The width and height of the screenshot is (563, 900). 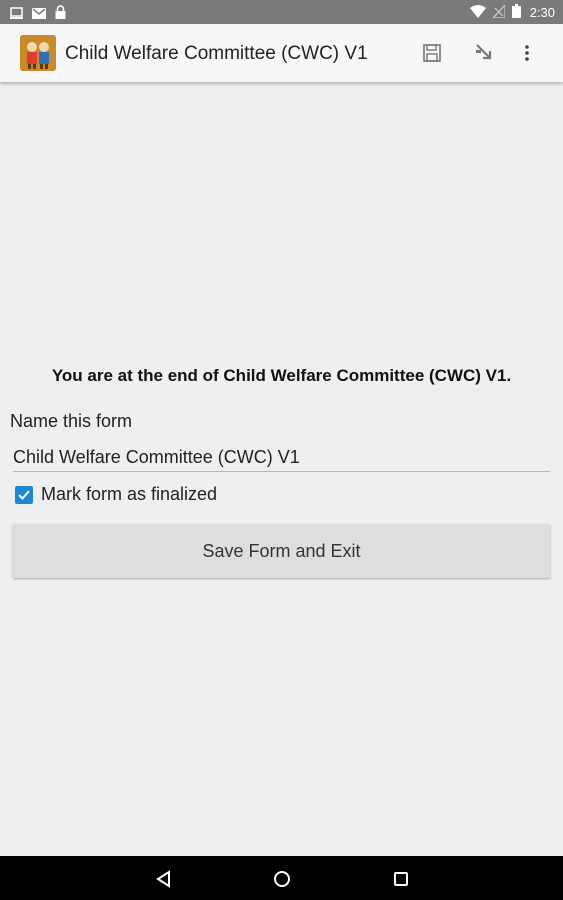 I want to click on screenshot-icon, so click(x=16, y=15).